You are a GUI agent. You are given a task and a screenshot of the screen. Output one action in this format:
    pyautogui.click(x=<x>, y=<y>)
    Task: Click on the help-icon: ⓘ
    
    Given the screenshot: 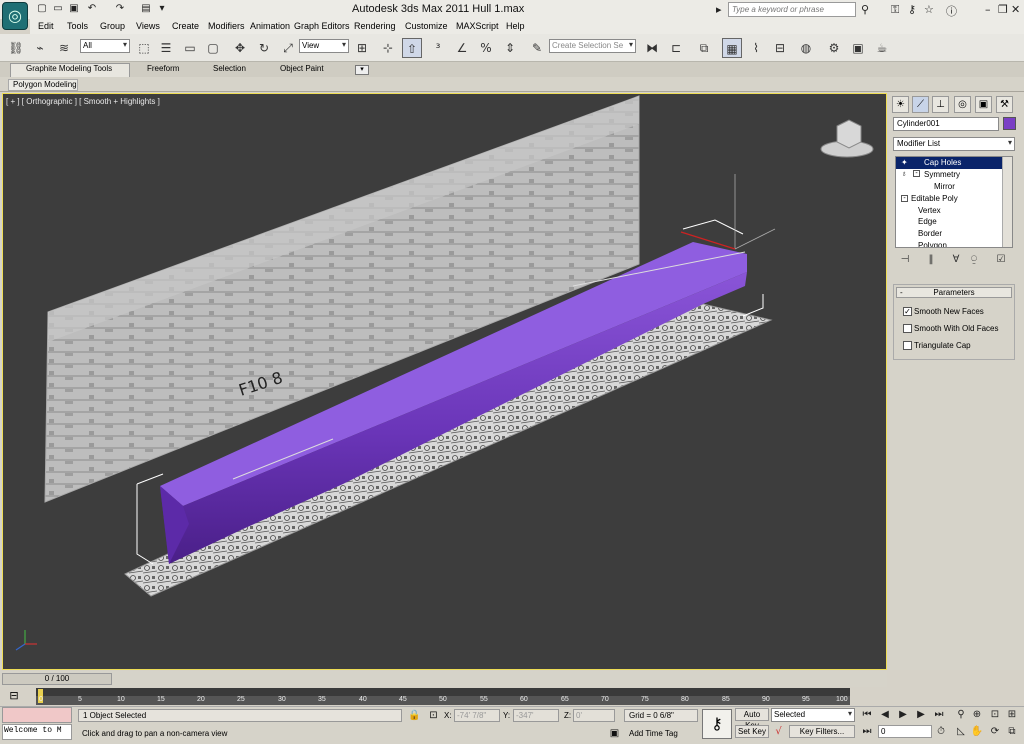 What is the action you would take?
    pyautogui.click(x=951, y=11)
    